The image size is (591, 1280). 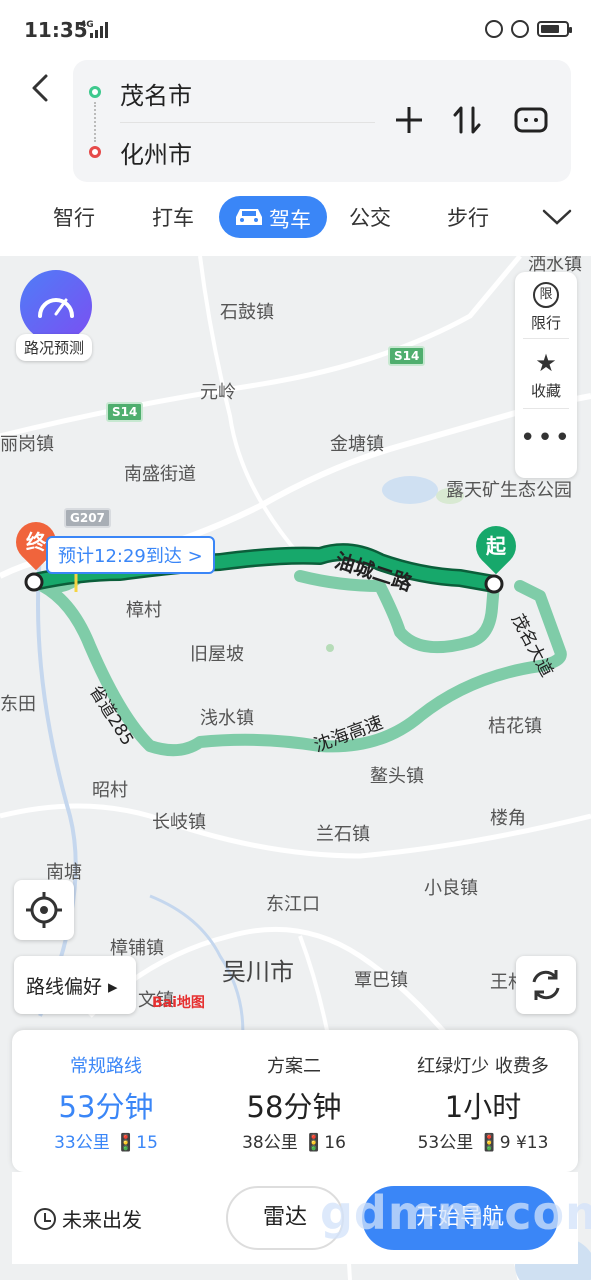 I want to click on tab-drive-label: 驾车, so click(x=290, y=220).